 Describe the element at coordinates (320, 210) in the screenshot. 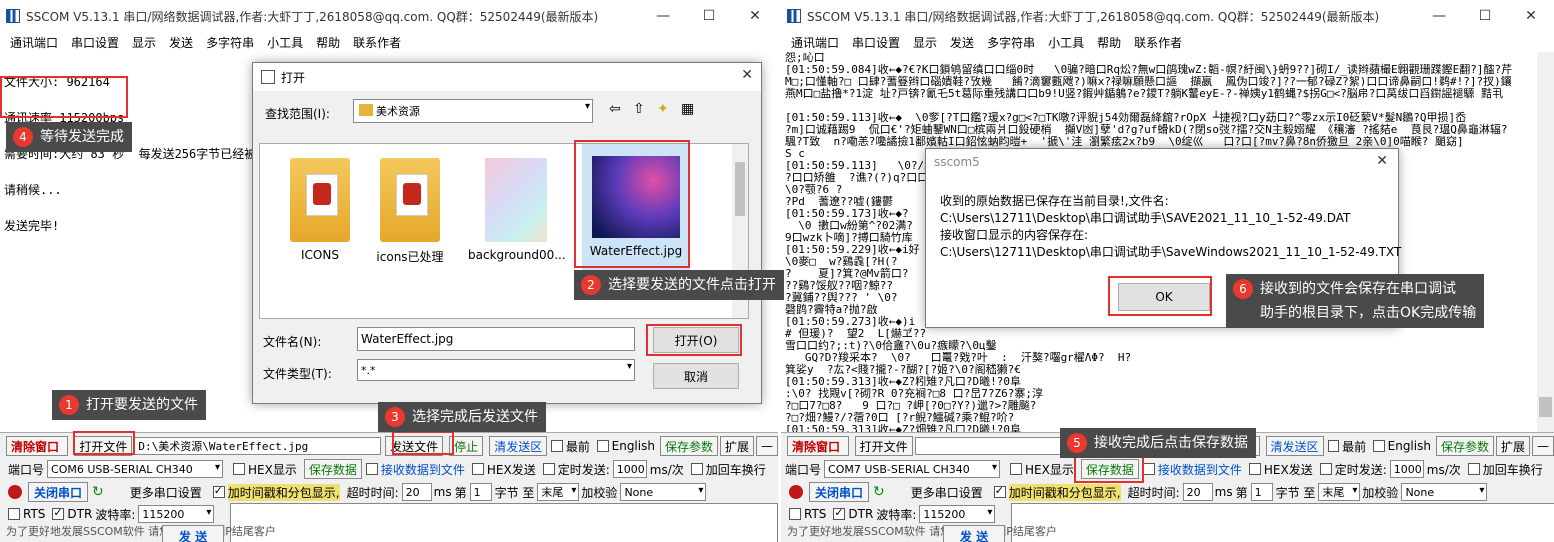

I see `file-item: ICONS` at that location.